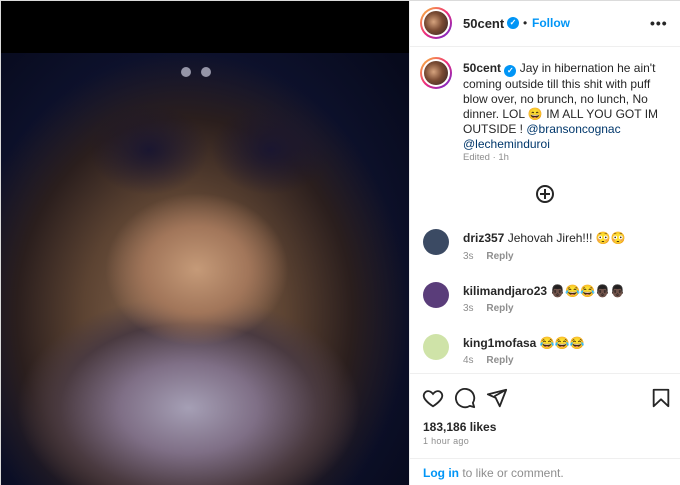  I want to click on comment-icon, so click(465, 398).